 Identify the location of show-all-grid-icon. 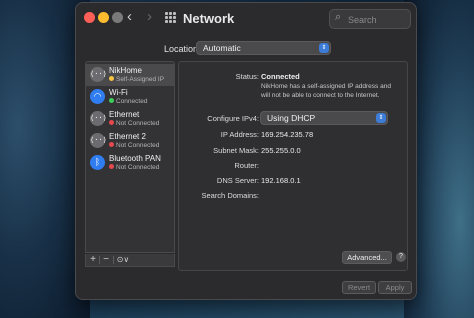
(170, 17).